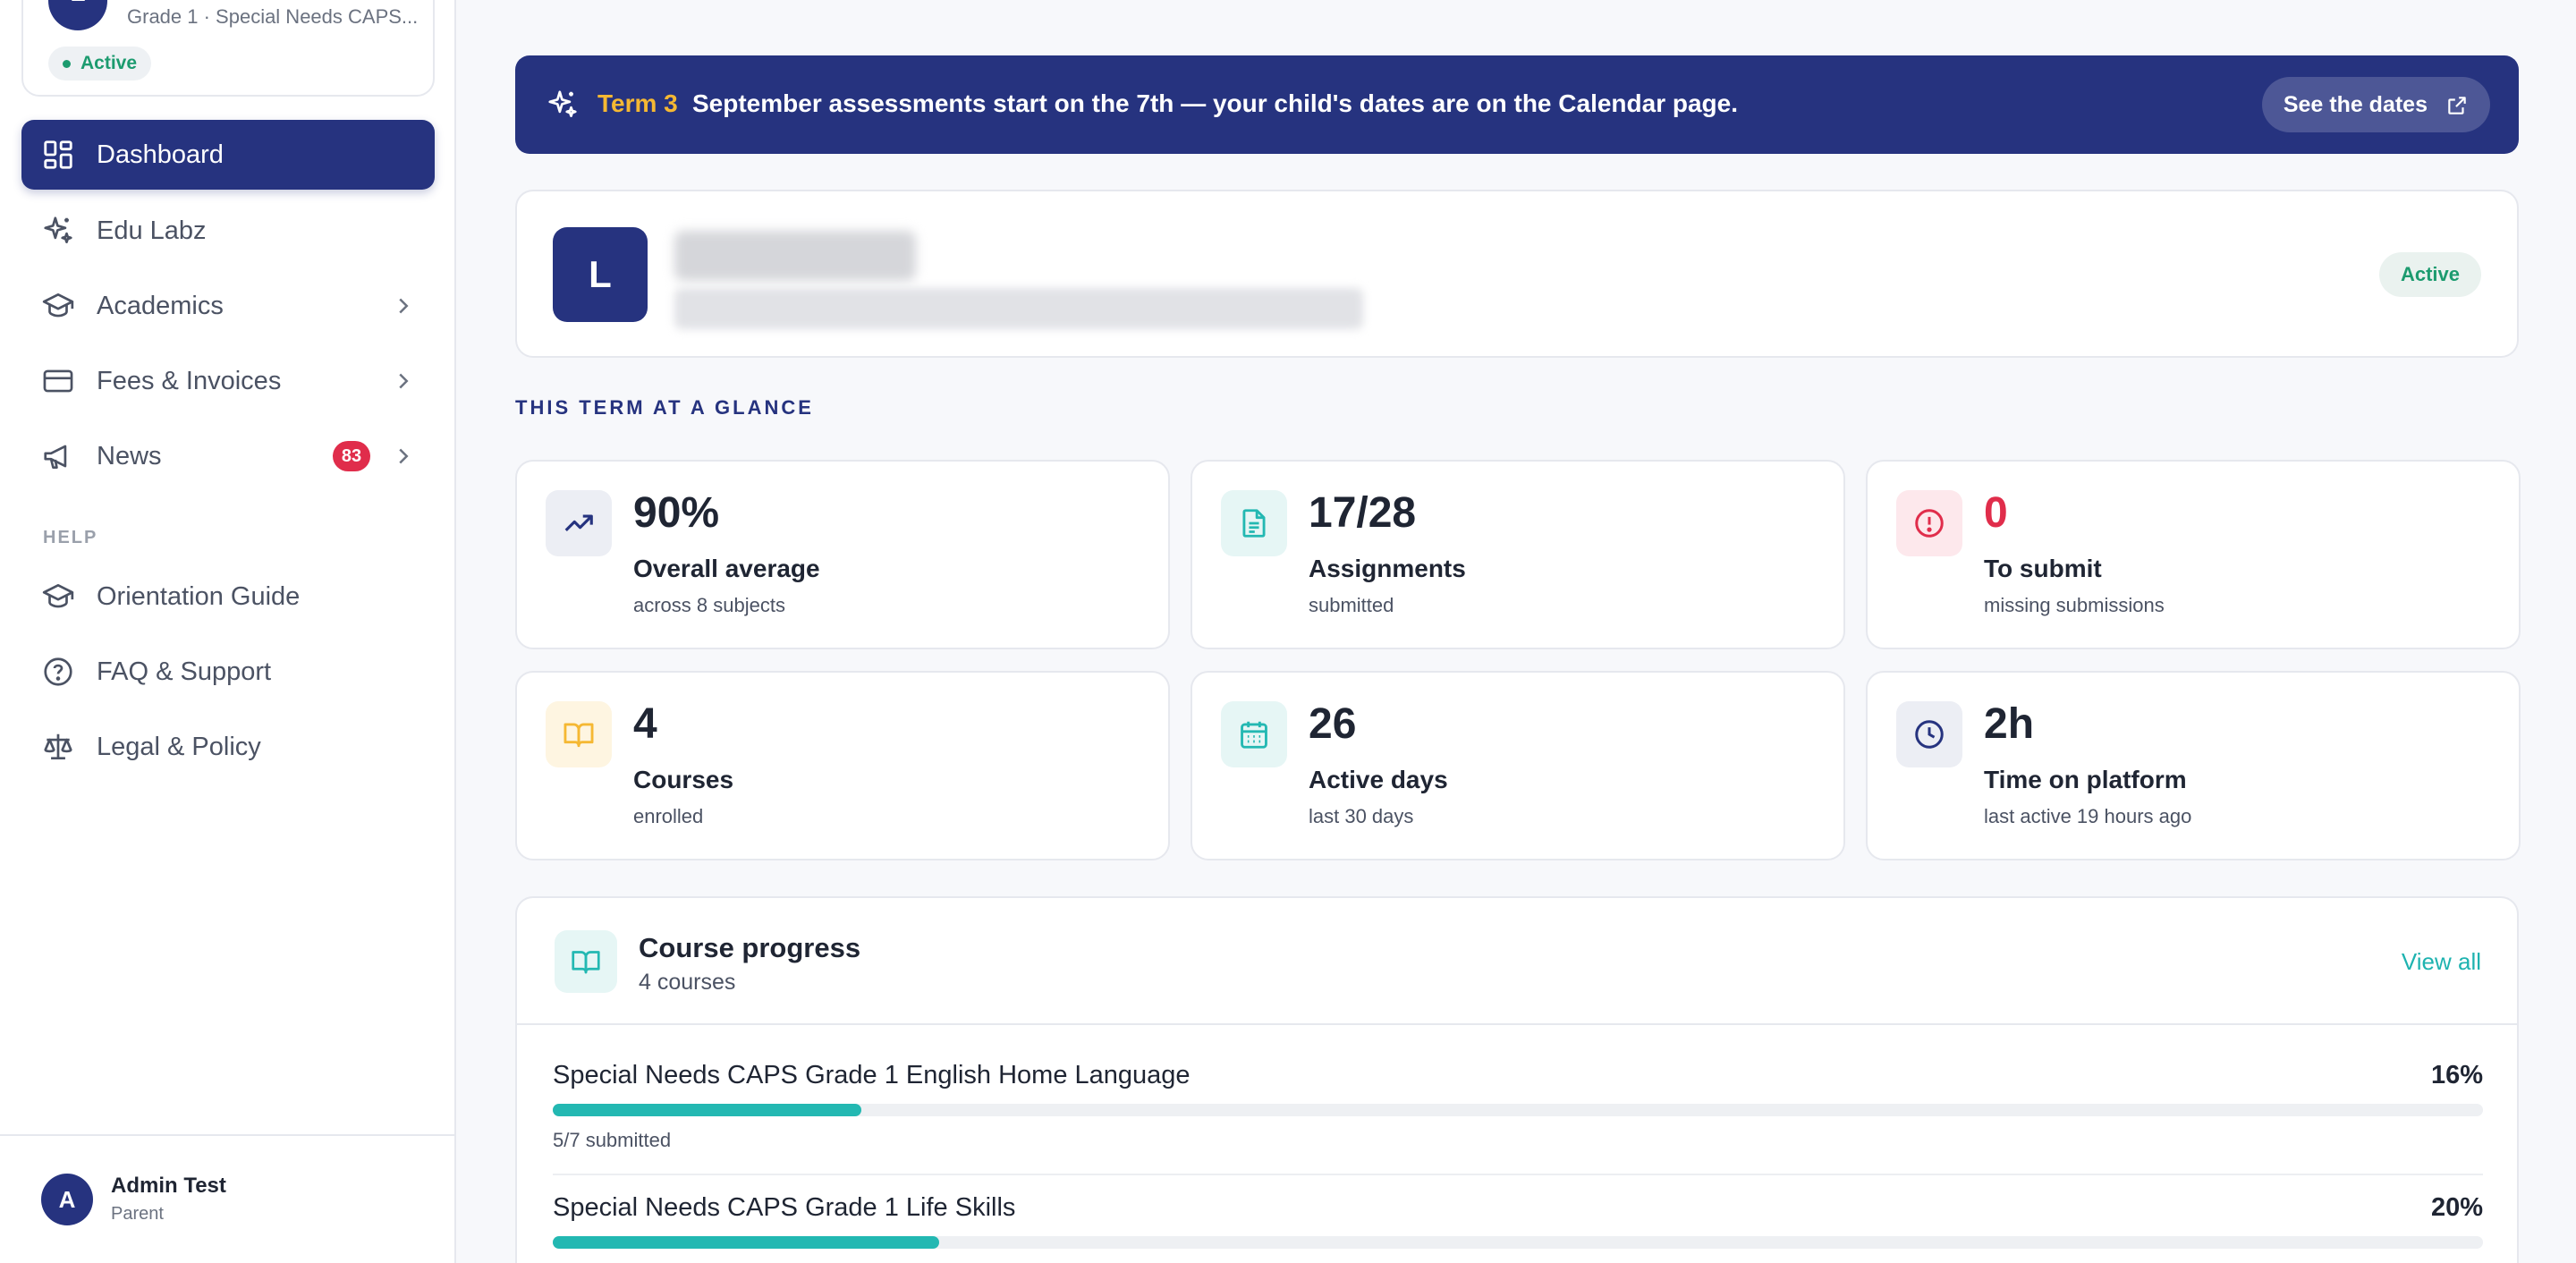 The image size is (2576, 1263). I want to click on see-dates-label: See the dates, so click(2355, 104).